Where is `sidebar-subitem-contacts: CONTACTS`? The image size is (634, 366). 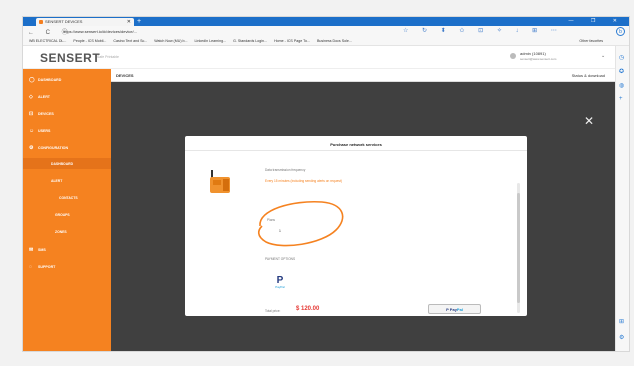 sidebar-subitem-contacts: CONTACTS is located at coordinates (68, 198).